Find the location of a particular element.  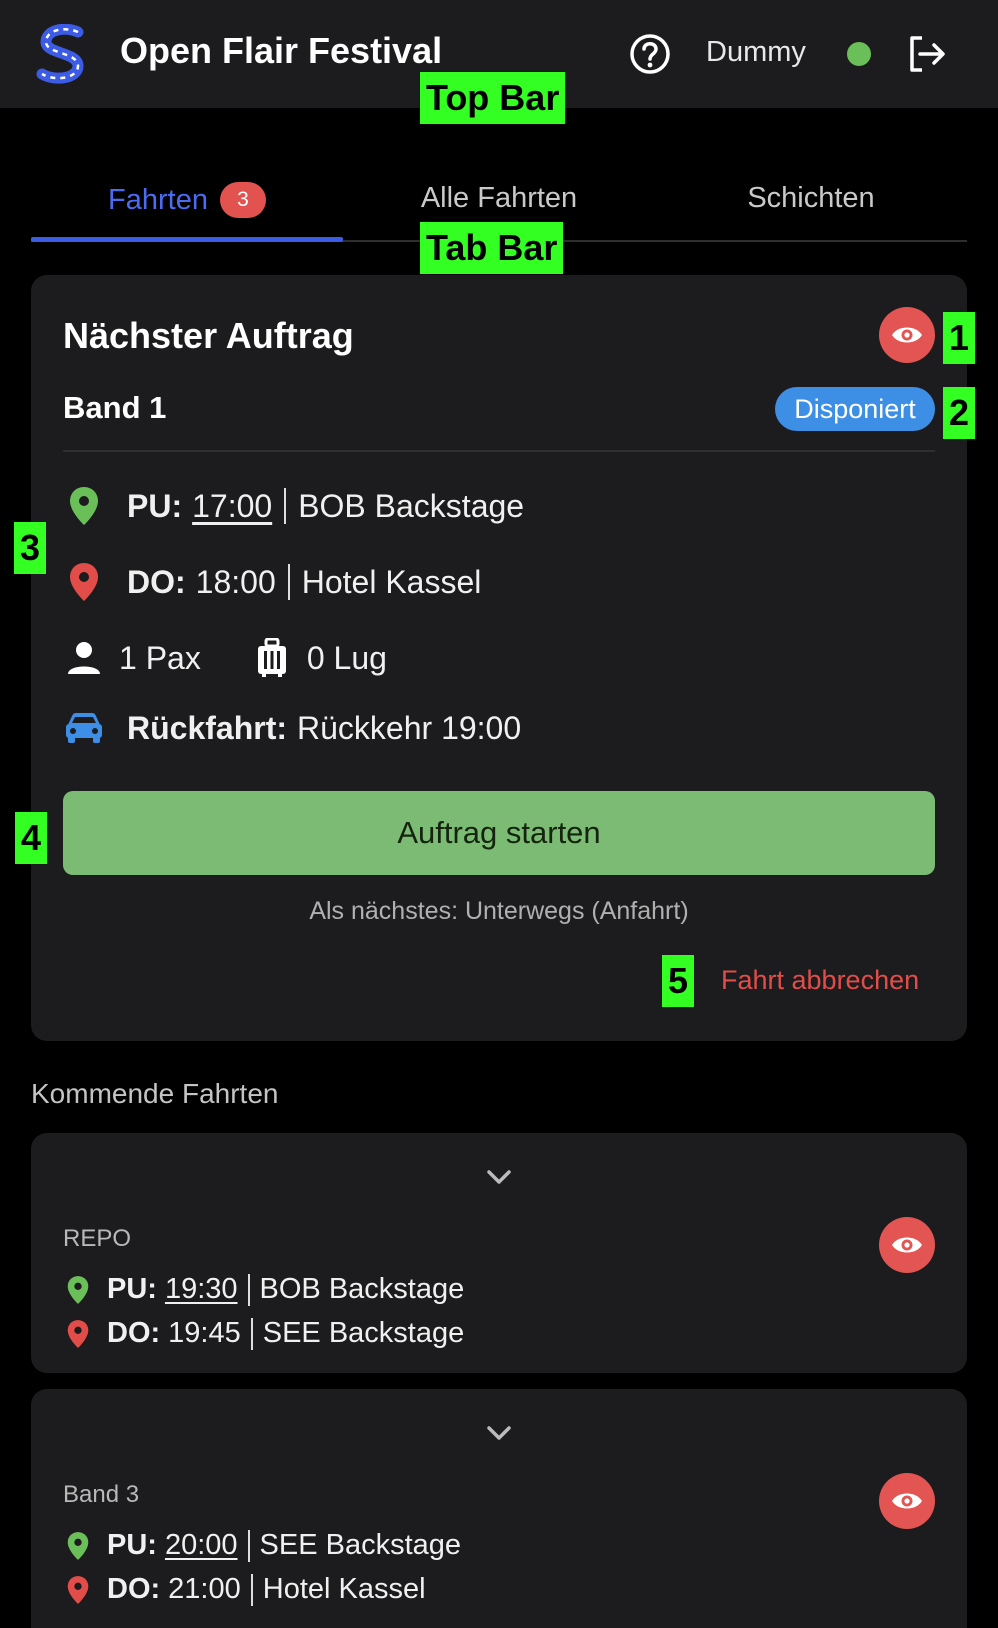

annotation-tab-bar: Tab Bar is located at coordinates (492, 248).